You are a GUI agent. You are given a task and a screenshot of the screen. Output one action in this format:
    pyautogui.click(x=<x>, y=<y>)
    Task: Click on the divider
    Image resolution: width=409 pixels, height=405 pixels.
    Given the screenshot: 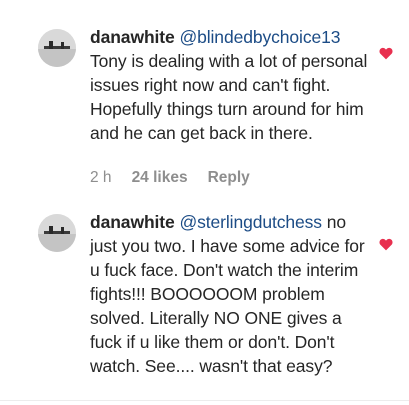 What is the action you would take?
    pyautogui.click(x=204, y=400)
    